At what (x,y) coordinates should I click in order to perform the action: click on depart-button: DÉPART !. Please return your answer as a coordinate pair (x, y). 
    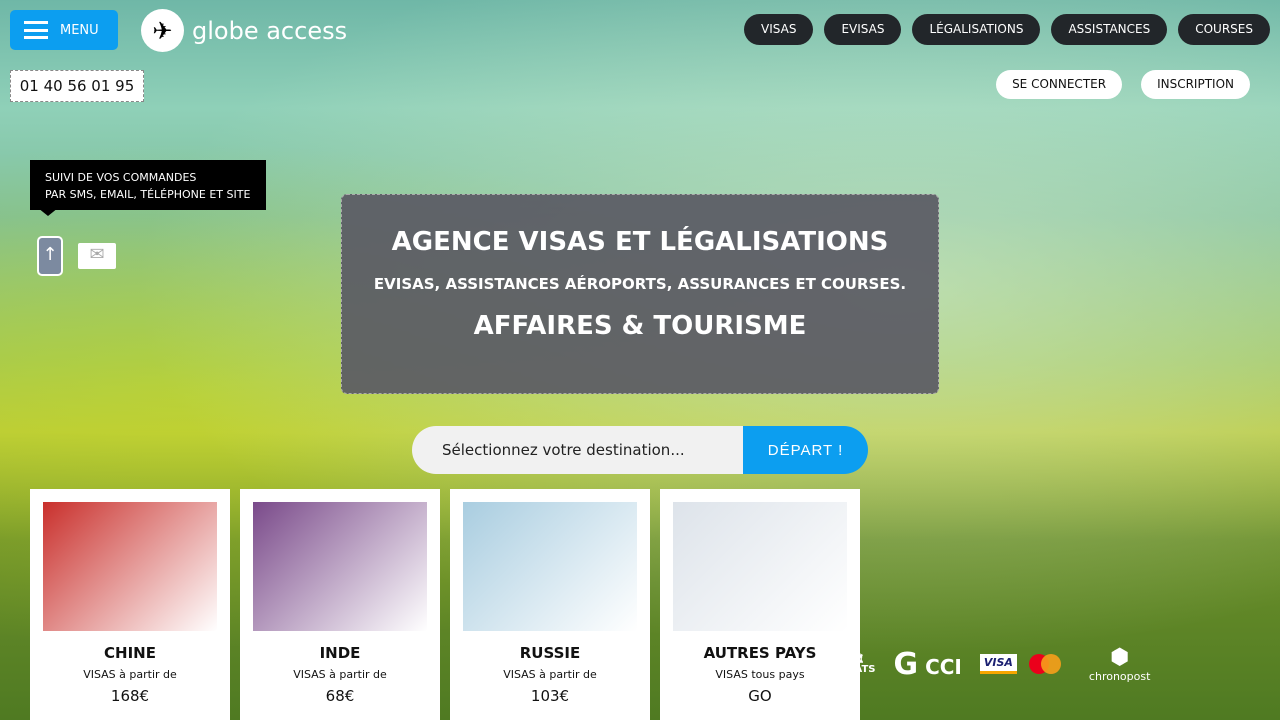
    Looking at the image, I should click on (805, 450).